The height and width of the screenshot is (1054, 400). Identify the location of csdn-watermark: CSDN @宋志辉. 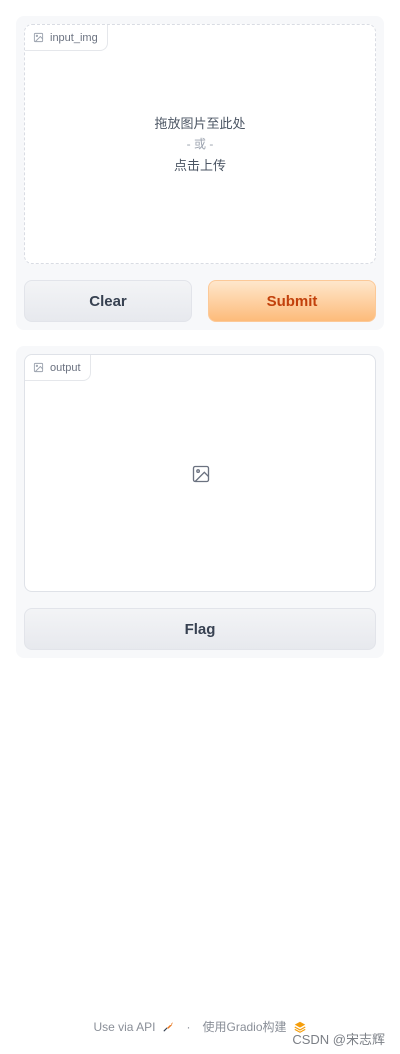
(338, 1039).